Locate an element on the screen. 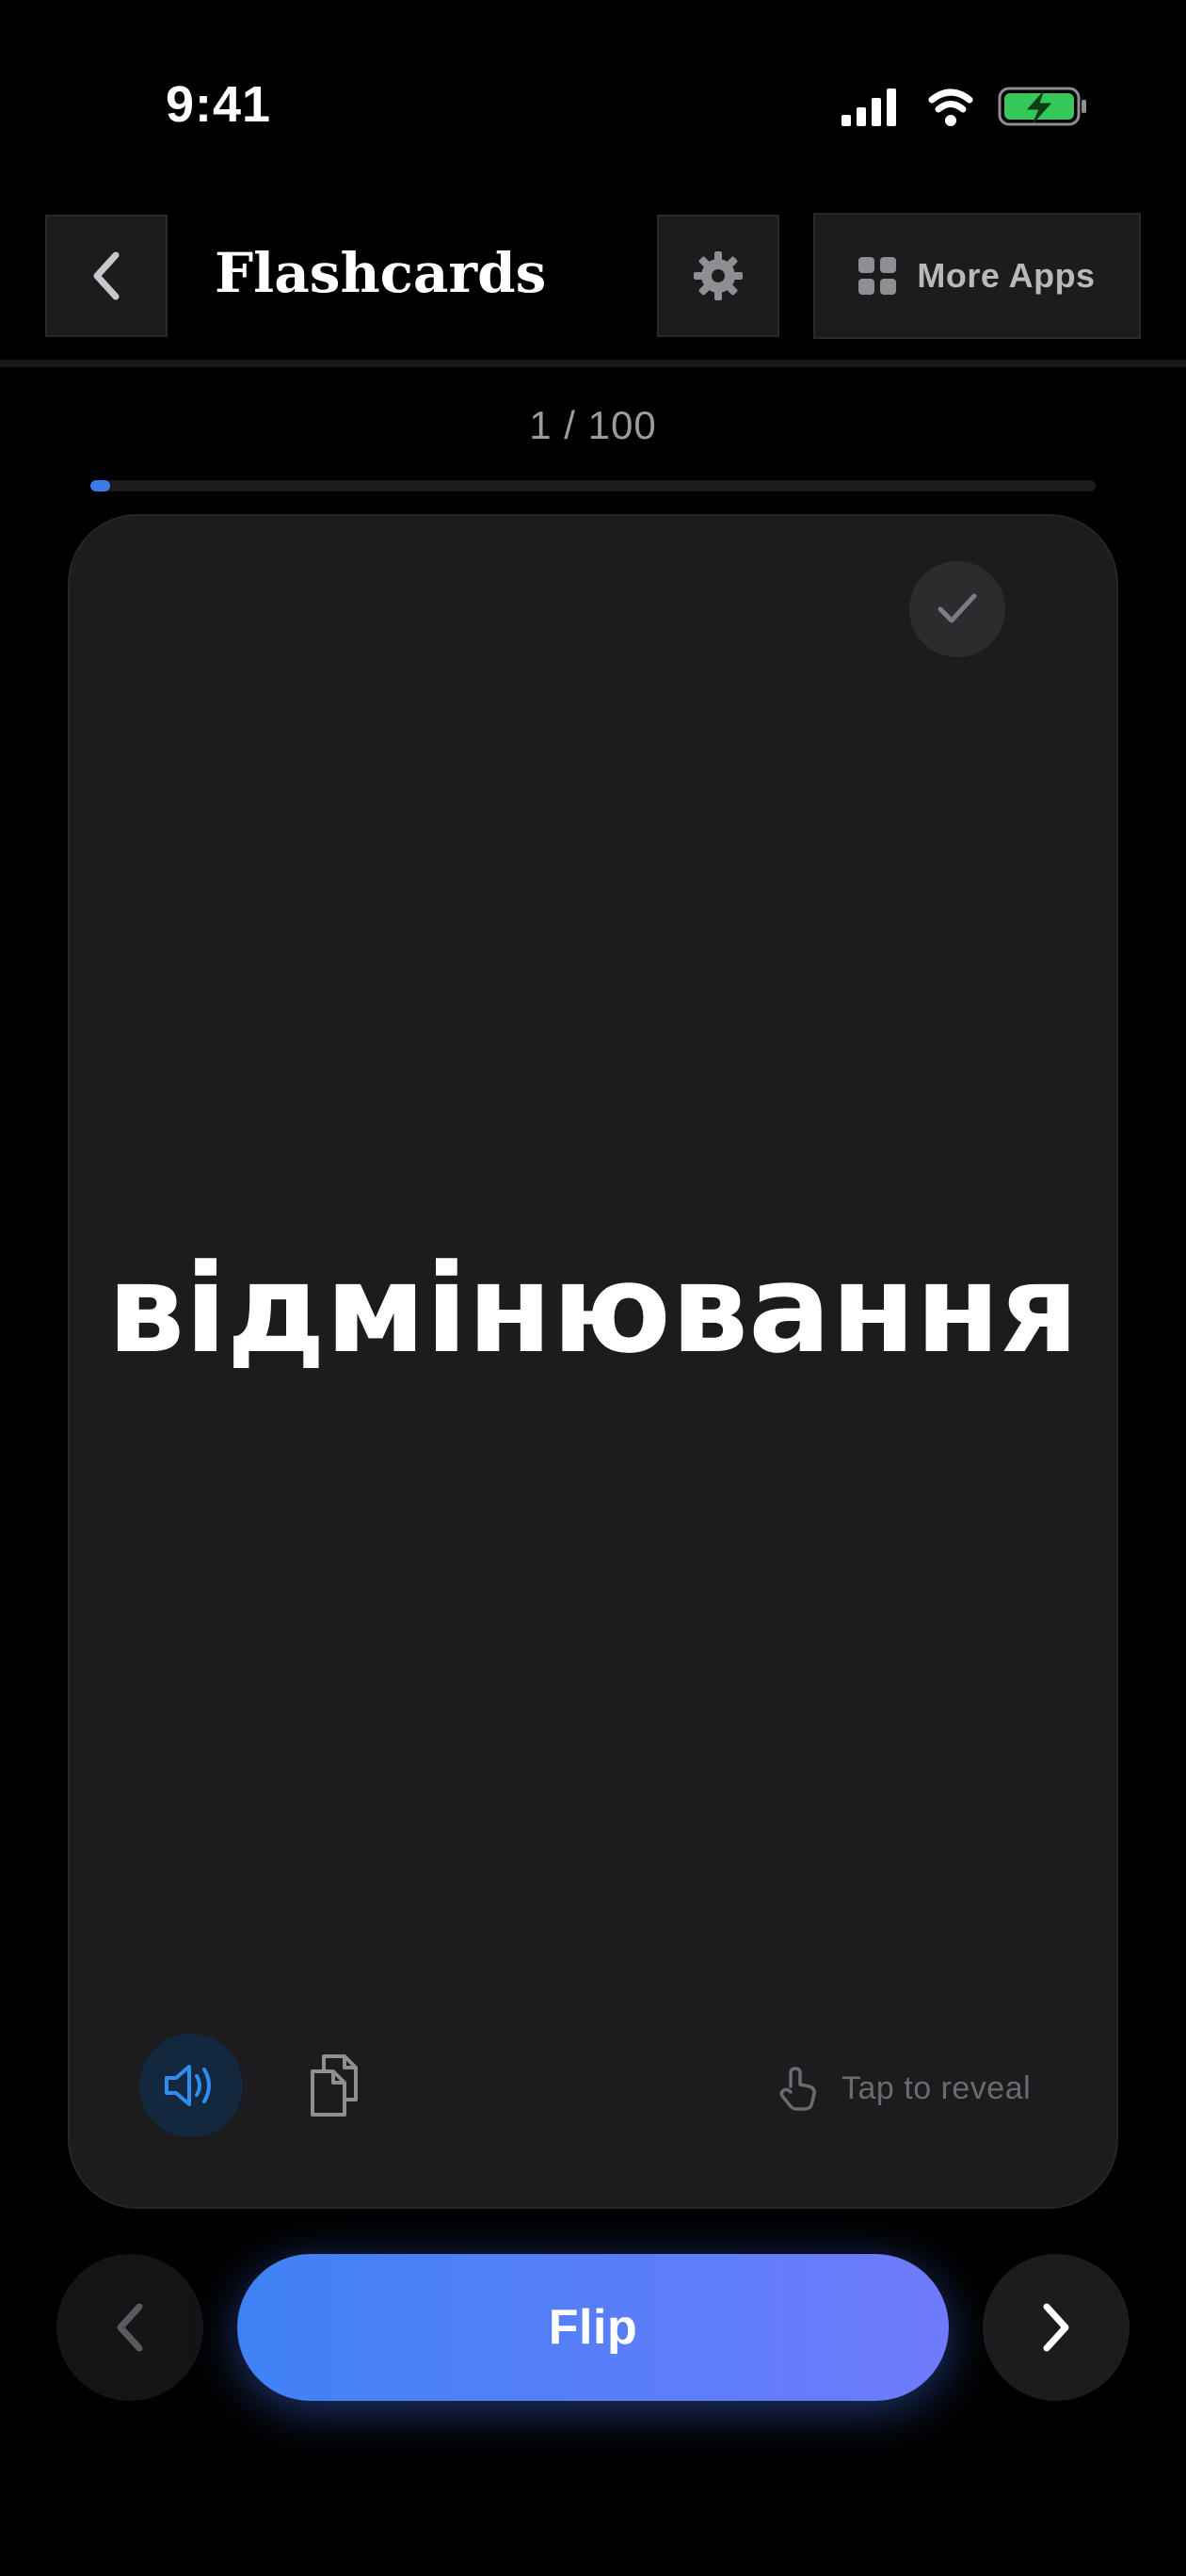  more-apps-button: More Apps is located at coordinates (977, 276).